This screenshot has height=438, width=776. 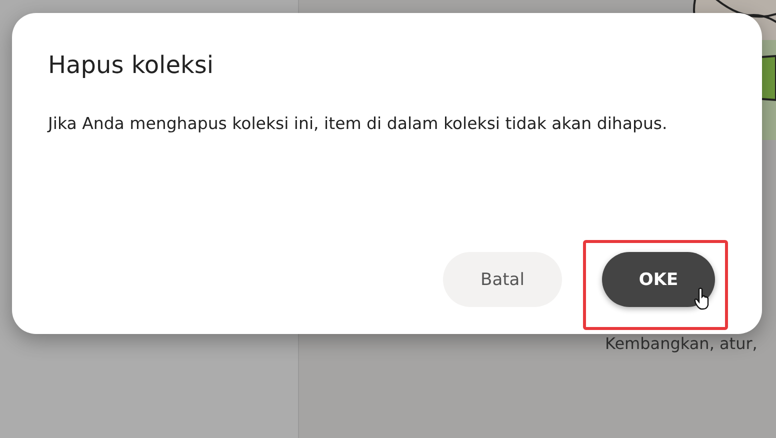 What do you see at coordinates (358, 124) in the screenshot?
I see `dialog-message: Jika Anda menghapus koleksi ini, item di dalam koleksi tidak akan dihapus.` at bounding box center [358, 124].